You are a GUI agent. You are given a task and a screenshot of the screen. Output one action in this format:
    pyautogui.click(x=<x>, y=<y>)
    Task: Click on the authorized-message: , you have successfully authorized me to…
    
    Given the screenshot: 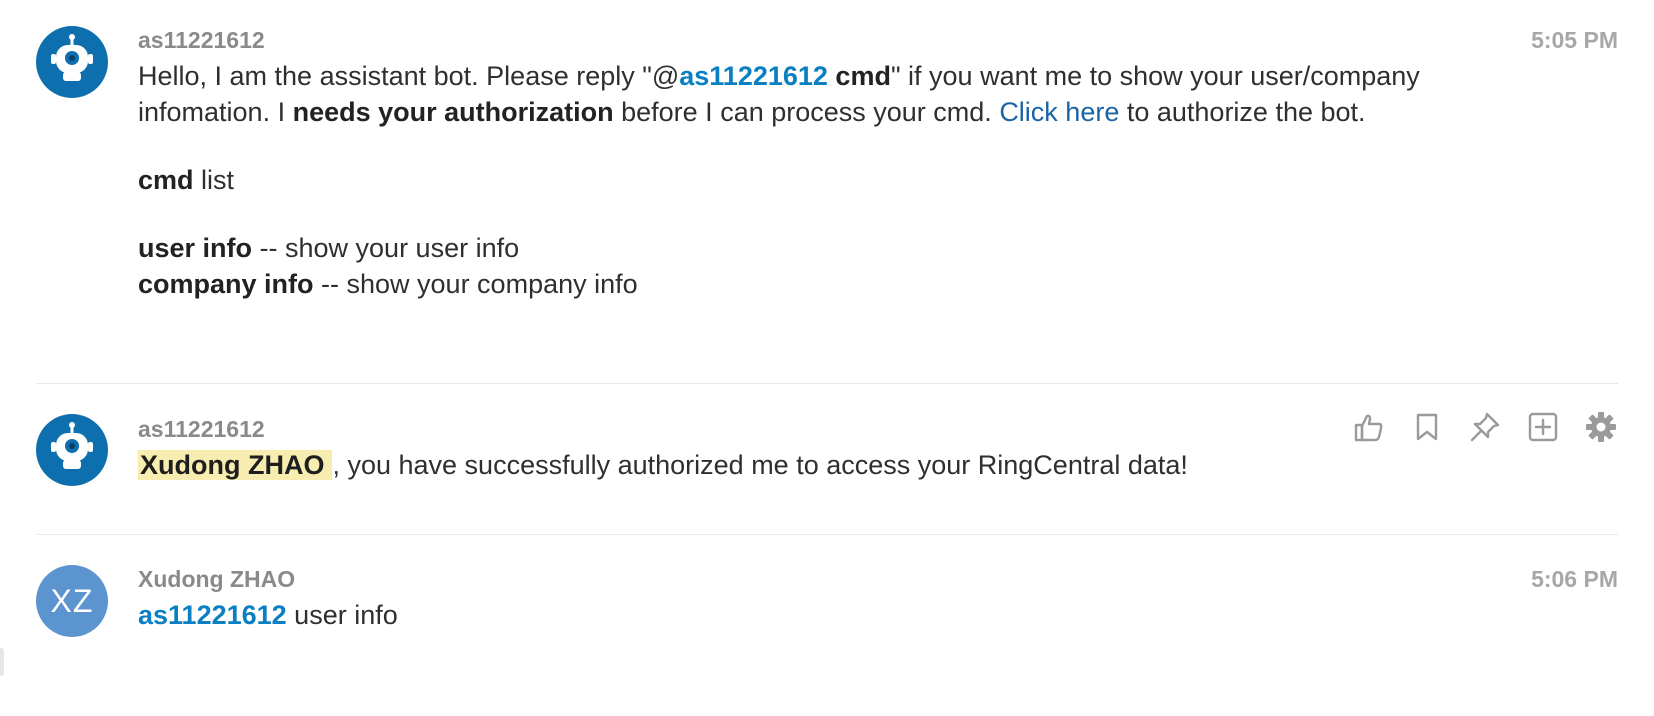 What is the action you would take?
    pyautogui.click(x=760, y=465)
    